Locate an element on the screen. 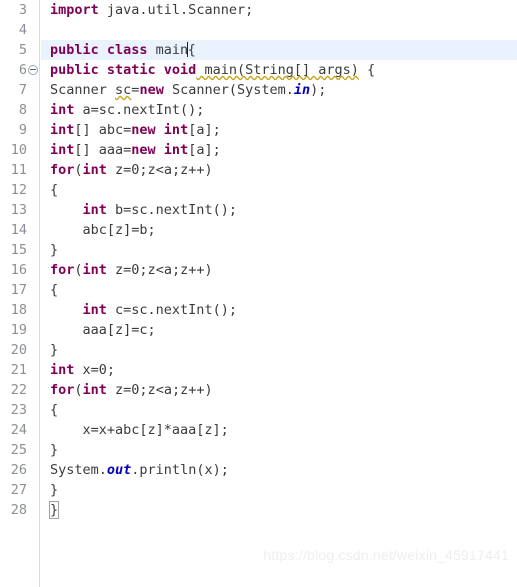 The width and height of the screenshot is (517, 587). code-line: int[] aaa=new int[a]; is located at coordinates (279, 150).